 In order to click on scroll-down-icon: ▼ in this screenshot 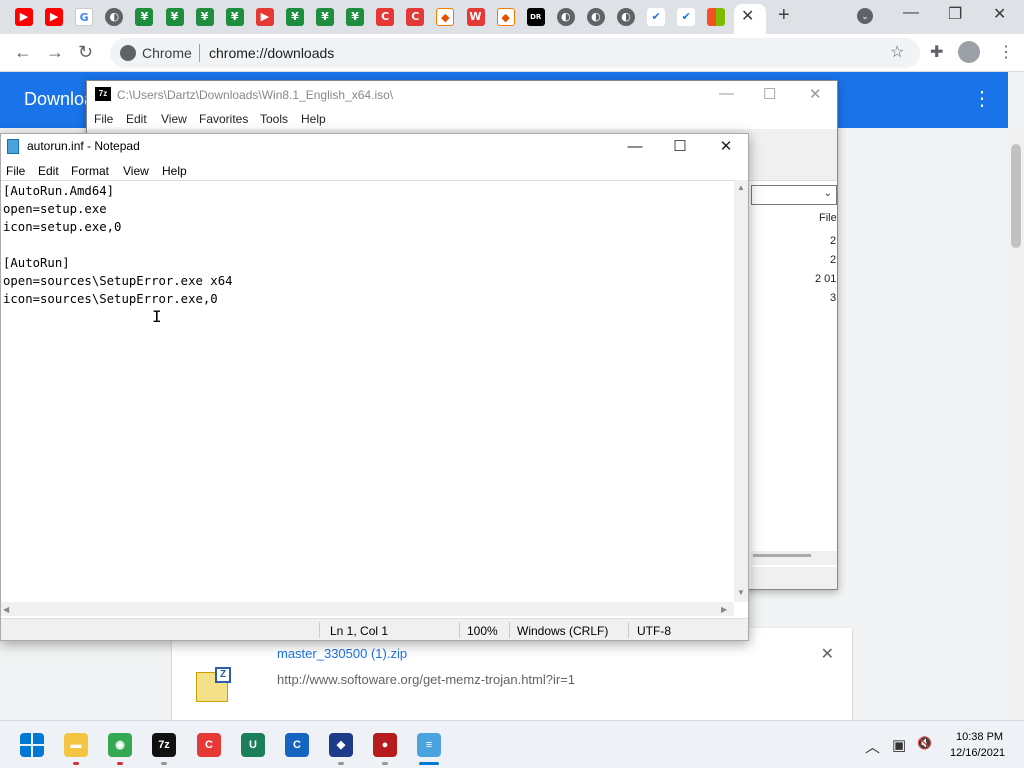, I will do `click(741, 592)`.